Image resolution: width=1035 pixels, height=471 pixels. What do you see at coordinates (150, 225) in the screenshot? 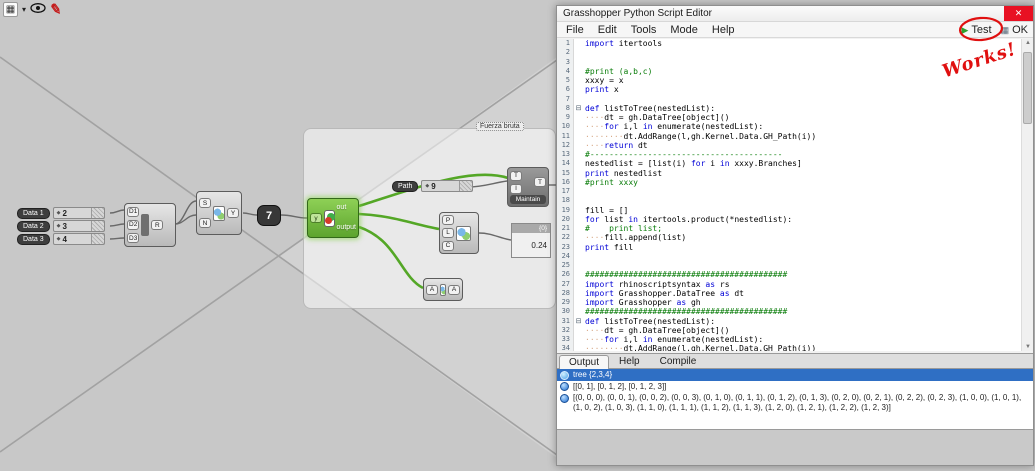
I see `merge-component: D1 D2 D3 R` at bounding box center [150, 225].